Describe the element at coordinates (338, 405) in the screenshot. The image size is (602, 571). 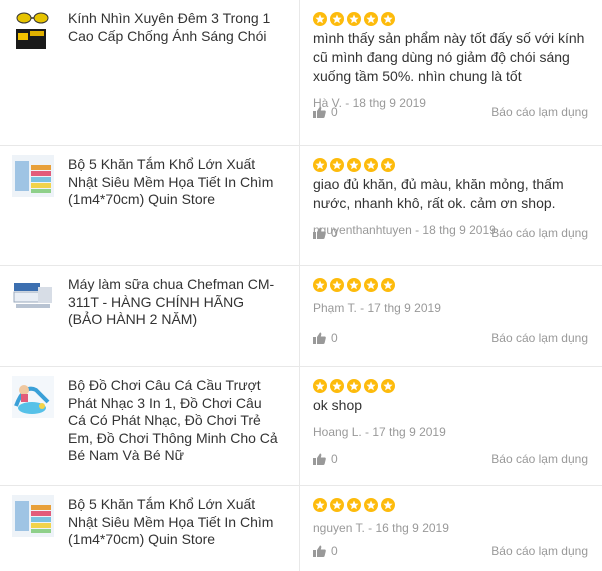
I see `review-text: ok shop` at that location.